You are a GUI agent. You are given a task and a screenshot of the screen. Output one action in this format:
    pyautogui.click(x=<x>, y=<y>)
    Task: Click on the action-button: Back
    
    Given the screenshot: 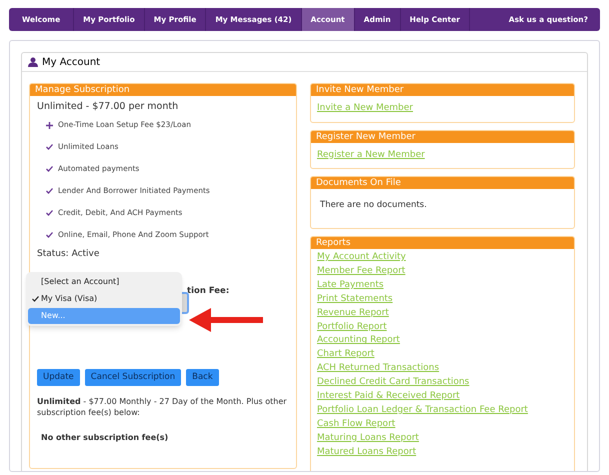 What is the action you would take?
    pyautogui.click(x=202, y=377)
    